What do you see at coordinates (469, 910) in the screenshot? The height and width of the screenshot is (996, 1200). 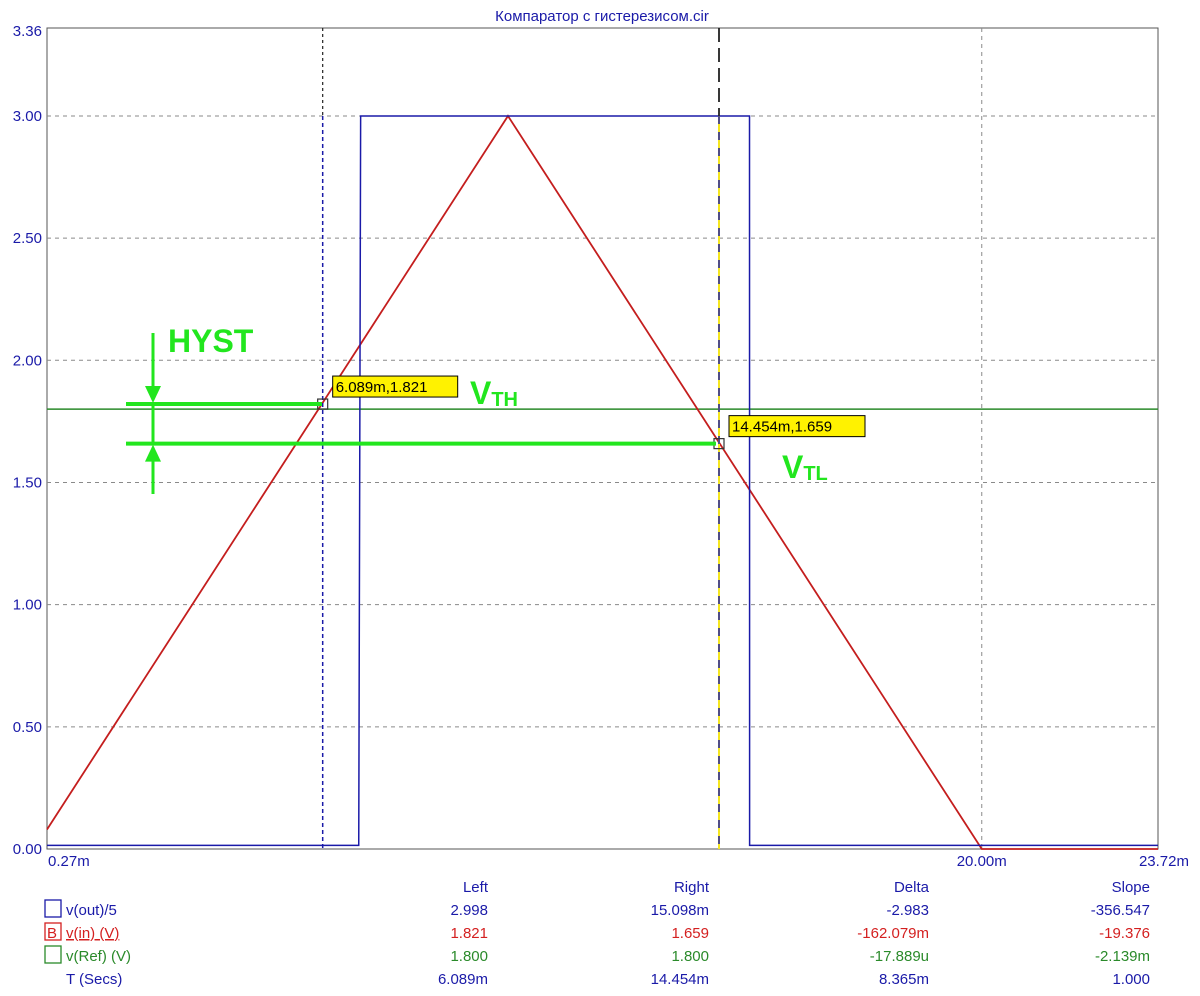 I see `table-cell: 2.998` at bounding box center [469, 910].